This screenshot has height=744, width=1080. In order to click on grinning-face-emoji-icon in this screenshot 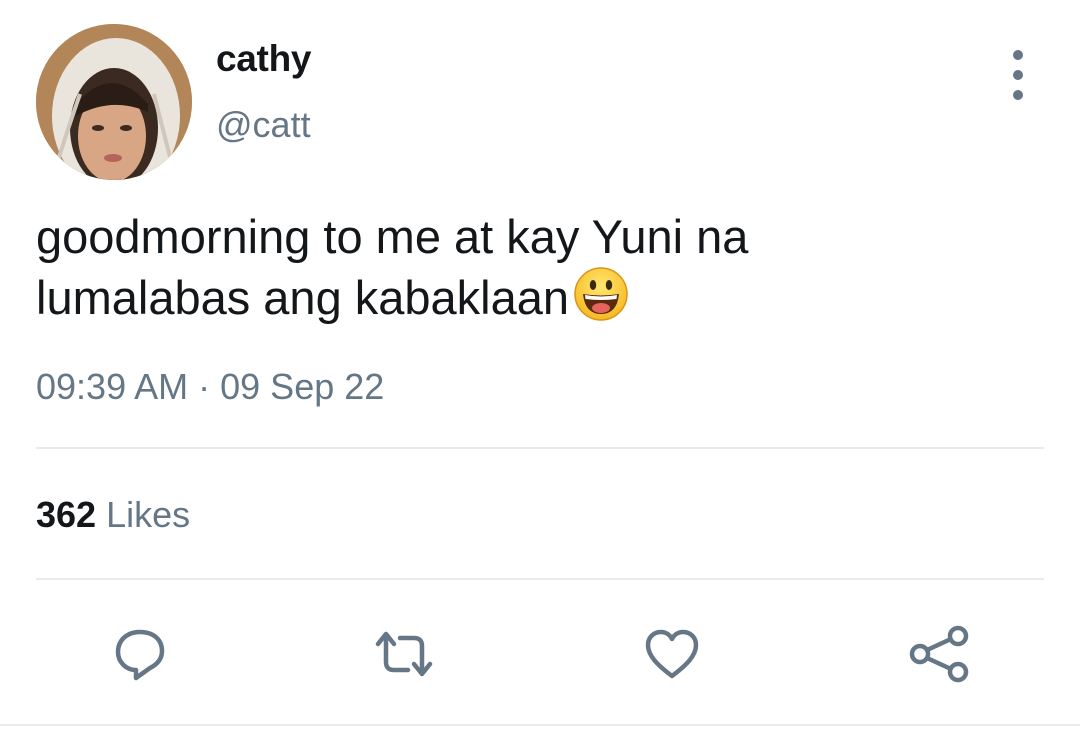, I will do `click(601, 294)`.